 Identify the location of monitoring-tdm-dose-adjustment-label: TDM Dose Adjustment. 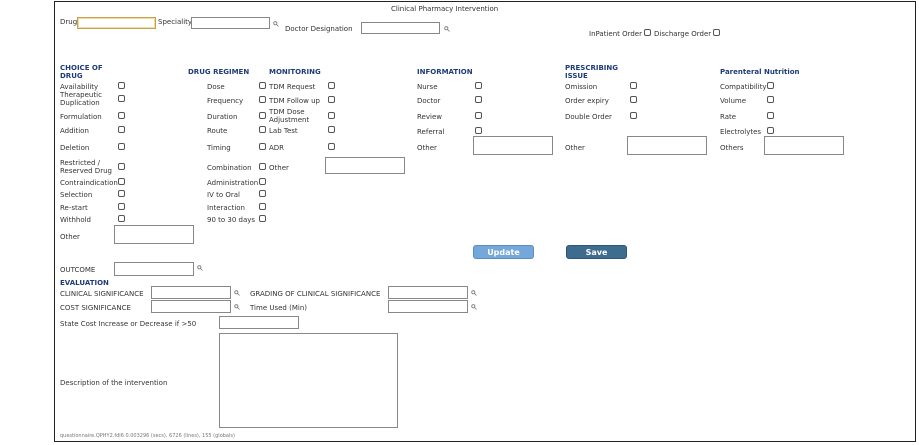
(289, 116).